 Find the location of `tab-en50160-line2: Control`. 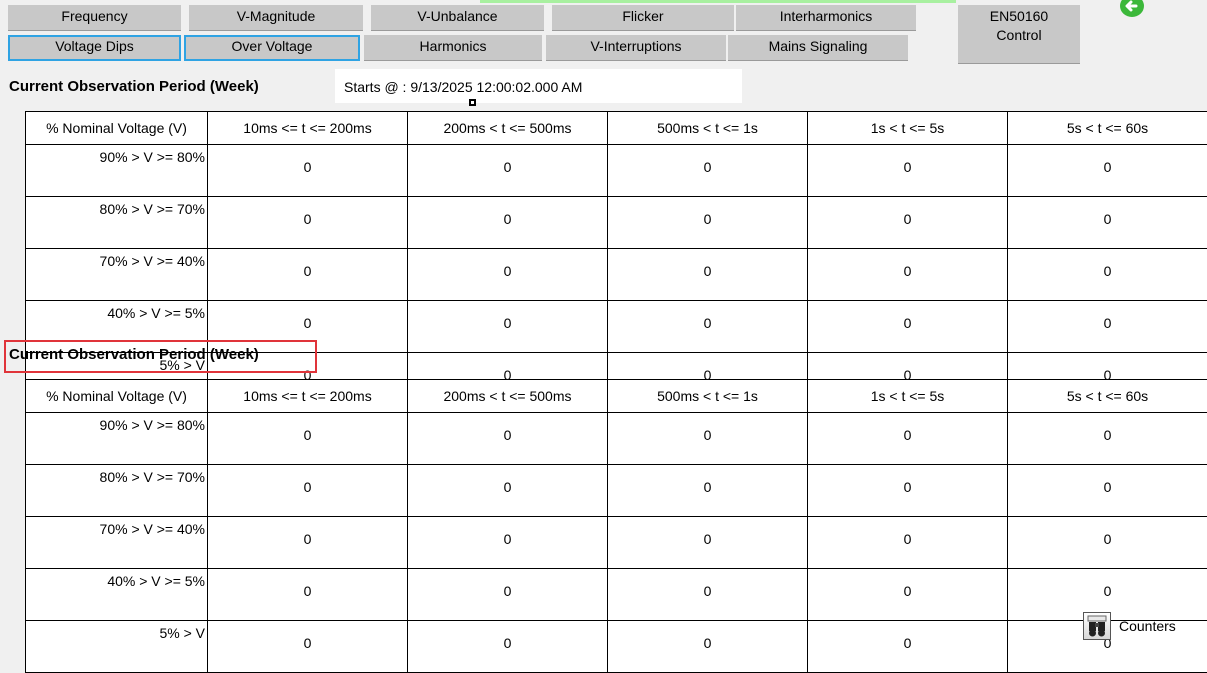

tab-en50160-line2: Control is located at coordinates (1019, 35).